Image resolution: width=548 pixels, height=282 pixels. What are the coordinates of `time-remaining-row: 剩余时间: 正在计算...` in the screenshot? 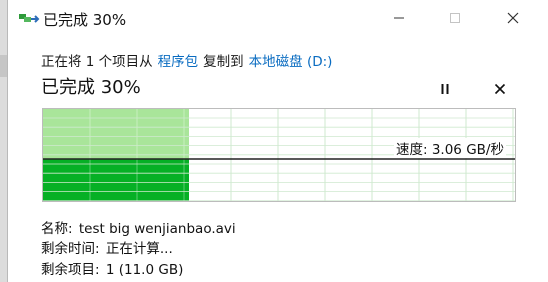 It's located at (107, 247).